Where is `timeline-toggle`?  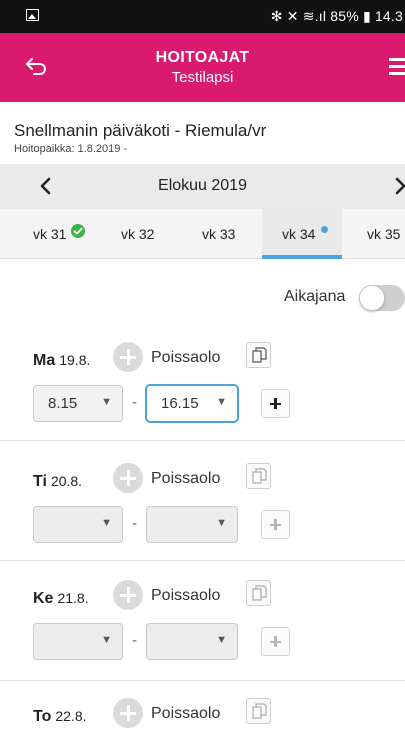
timeline-toggle is located at coordinates (382, 298).